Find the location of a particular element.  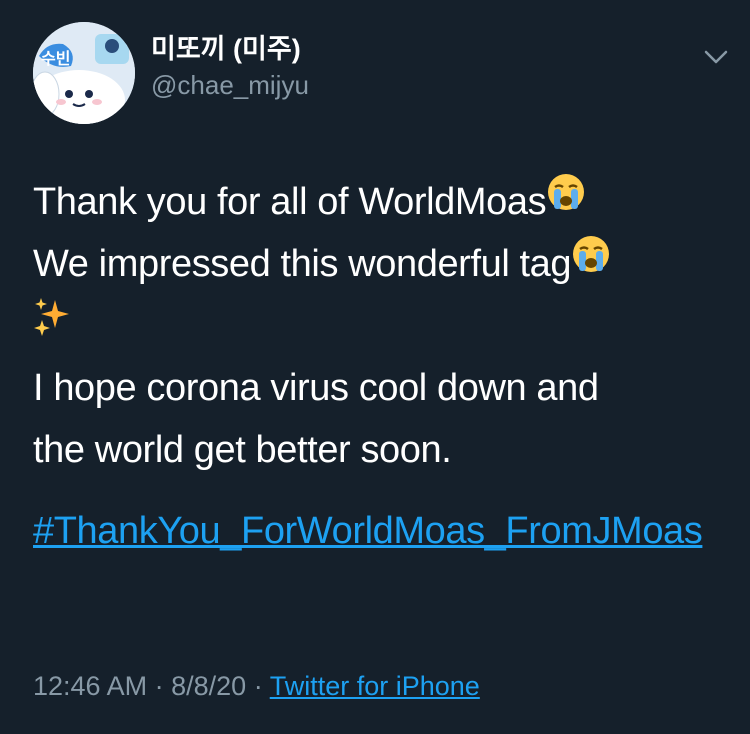

tweet-header: 수빈 미또끼 (미주) @chae_mijyu is located at coordinates (380, 75).